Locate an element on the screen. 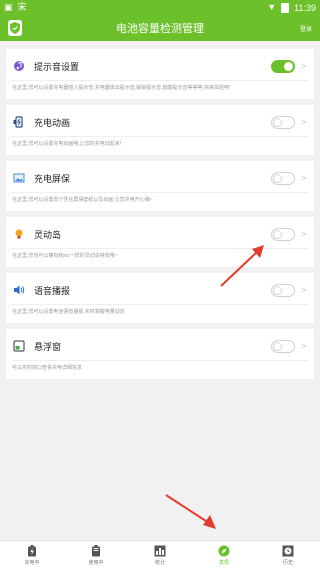 This screenshot has width=320, height=569. phone-charging-icon is located at coordinates (19, 122).